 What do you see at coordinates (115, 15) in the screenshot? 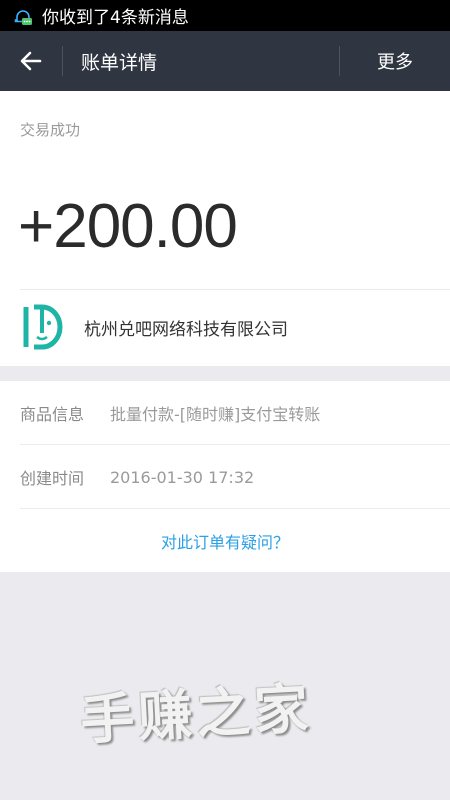
I see `notification-text: 你收到了4条新消息` at bounding box center [115, 15].